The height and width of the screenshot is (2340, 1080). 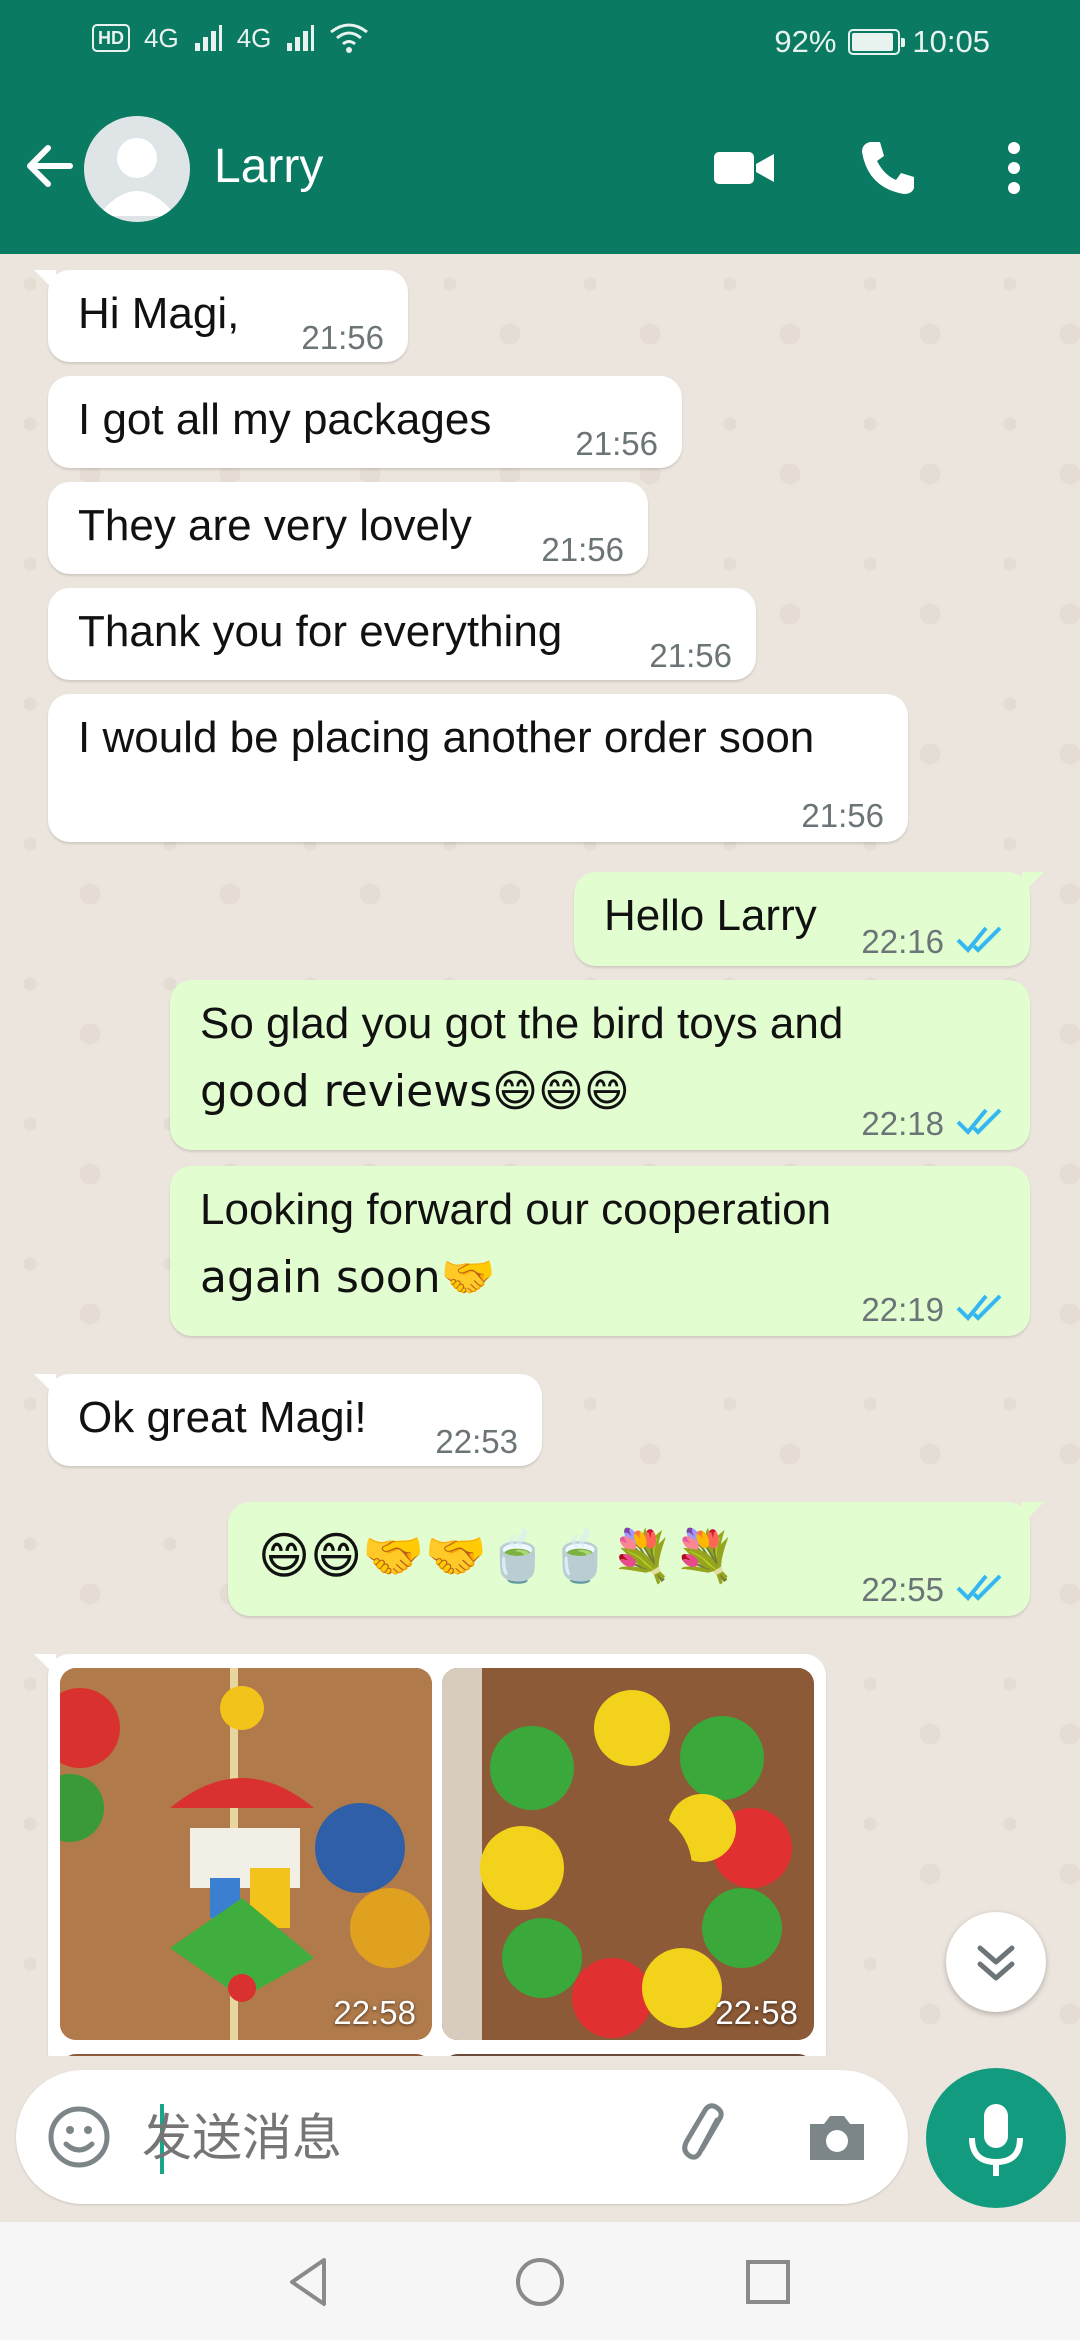 I want to click on message-incoming: Ok great Magi! 22:53, so click(x=288, y=1420).